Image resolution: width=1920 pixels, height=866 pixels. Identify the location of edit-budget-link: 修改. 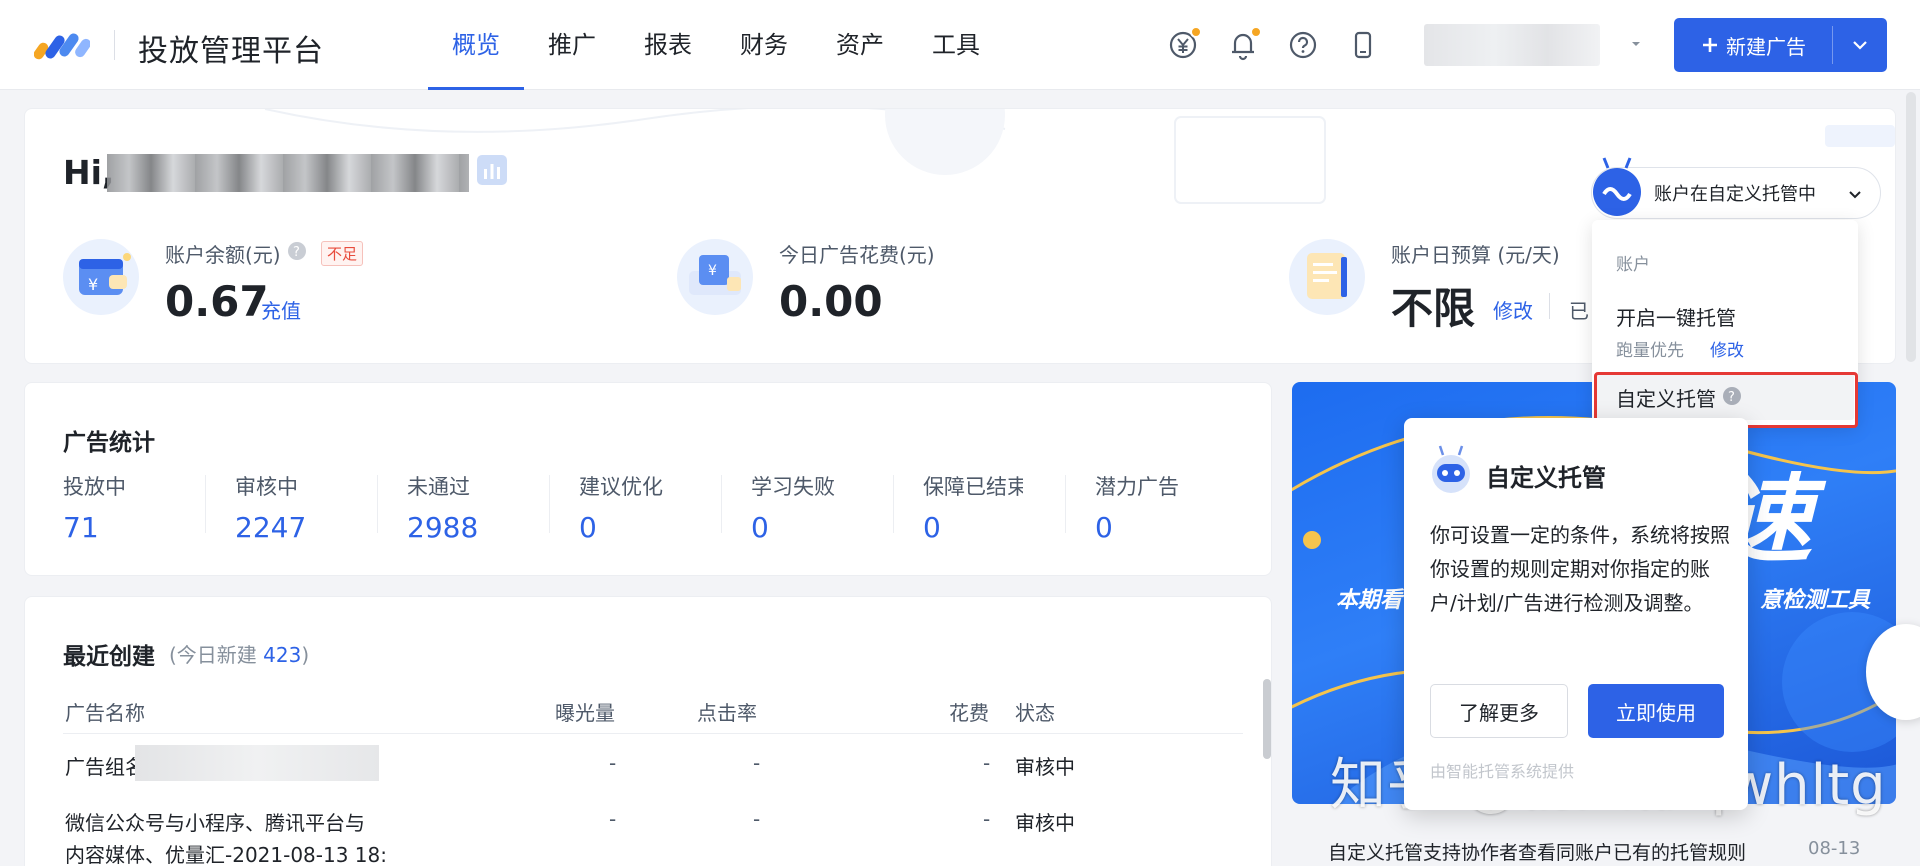
(1513, 309).